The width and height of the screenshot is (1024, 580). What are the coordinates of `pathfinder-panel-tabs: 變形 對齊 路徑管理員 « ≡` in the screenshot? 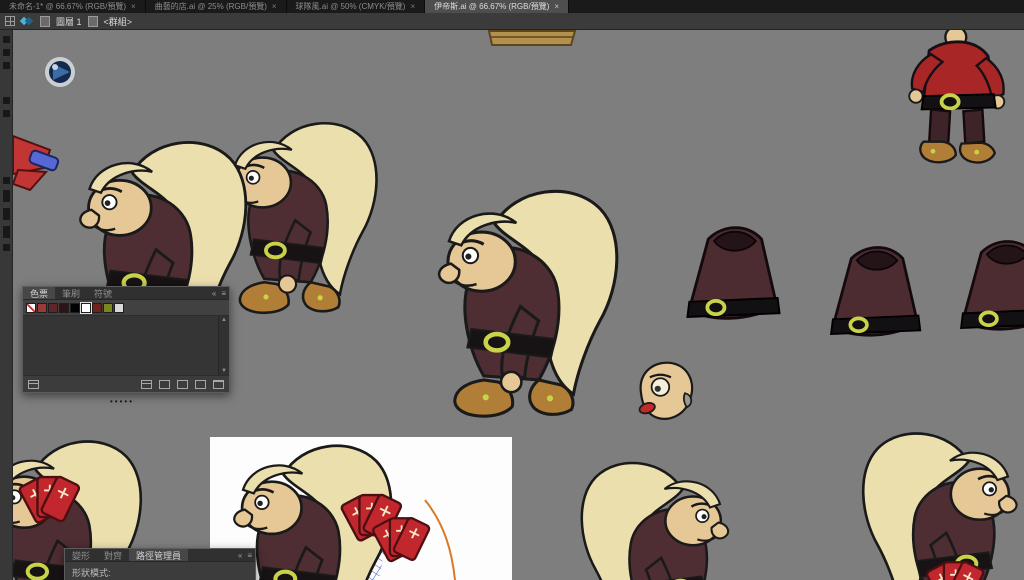 It's located at (160, 555).